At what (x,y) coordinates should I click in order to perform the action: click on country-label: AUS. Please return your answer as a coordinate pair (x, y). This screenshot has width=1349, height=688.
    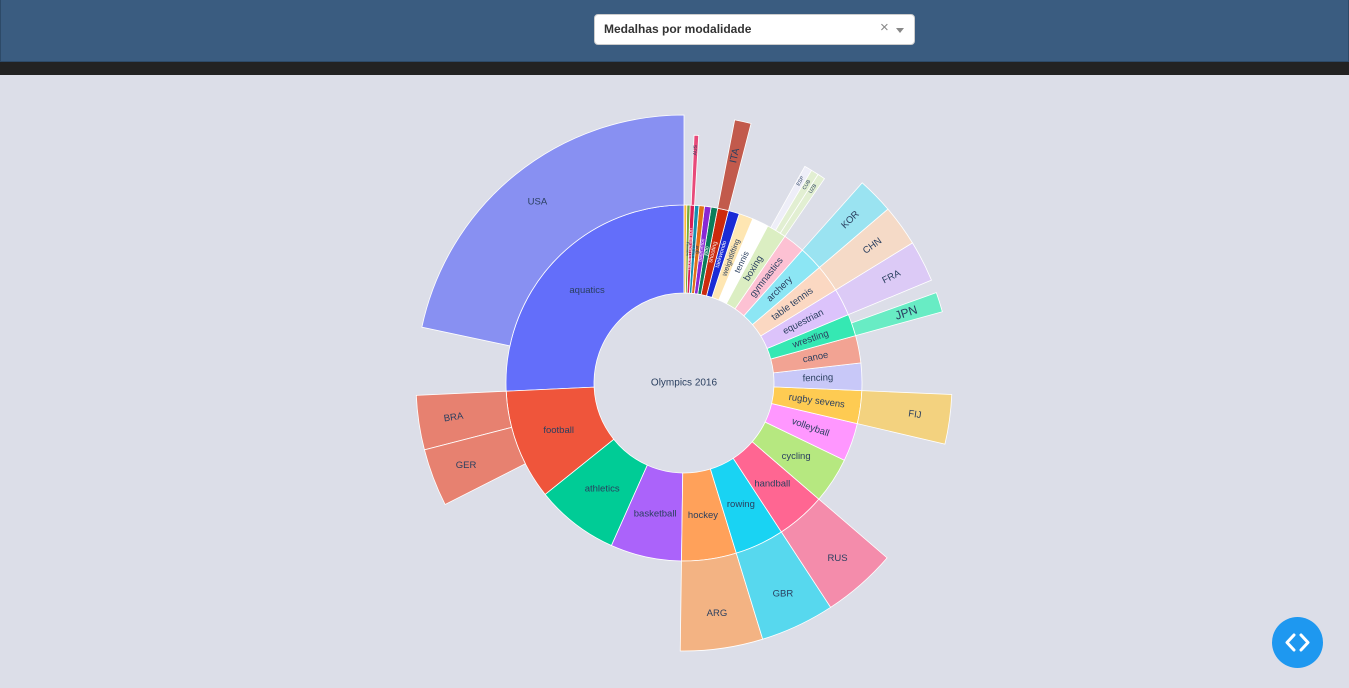
    Looking at the image, I should click on (695, 149).